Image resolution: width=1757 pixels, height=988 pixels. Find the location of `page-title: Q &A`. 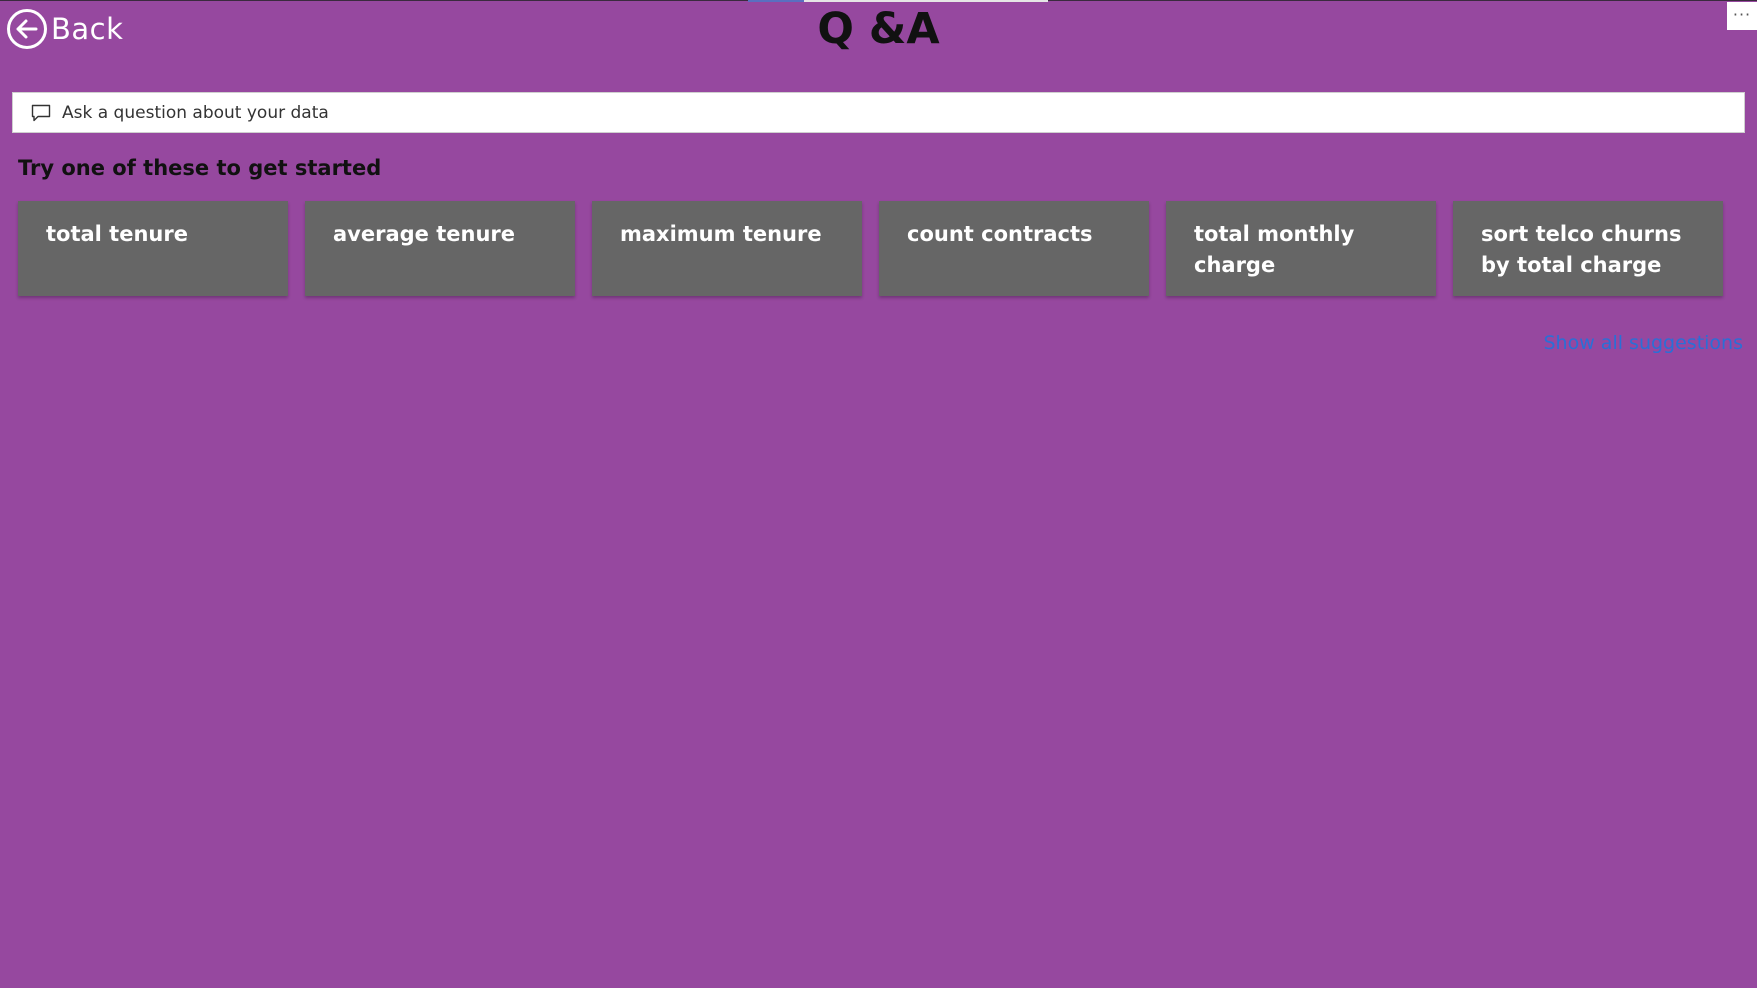

page-title: Q &A is located at coordinates (878, 29).